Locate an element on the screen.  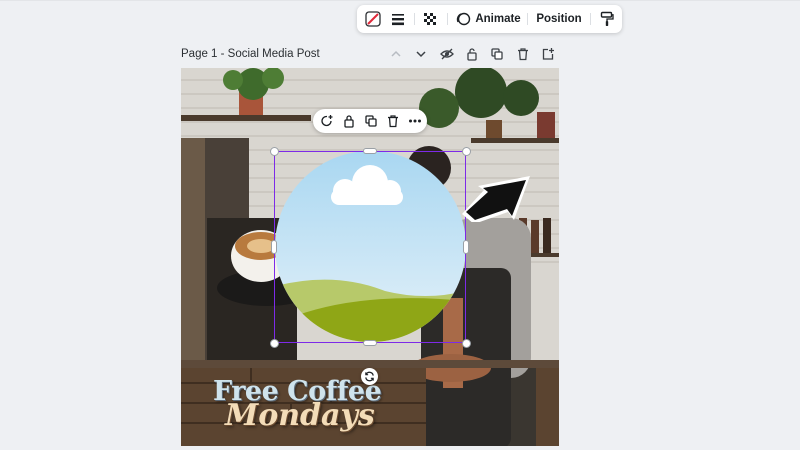
resize-handle-bottom-left is located at coordinates (274, 343).